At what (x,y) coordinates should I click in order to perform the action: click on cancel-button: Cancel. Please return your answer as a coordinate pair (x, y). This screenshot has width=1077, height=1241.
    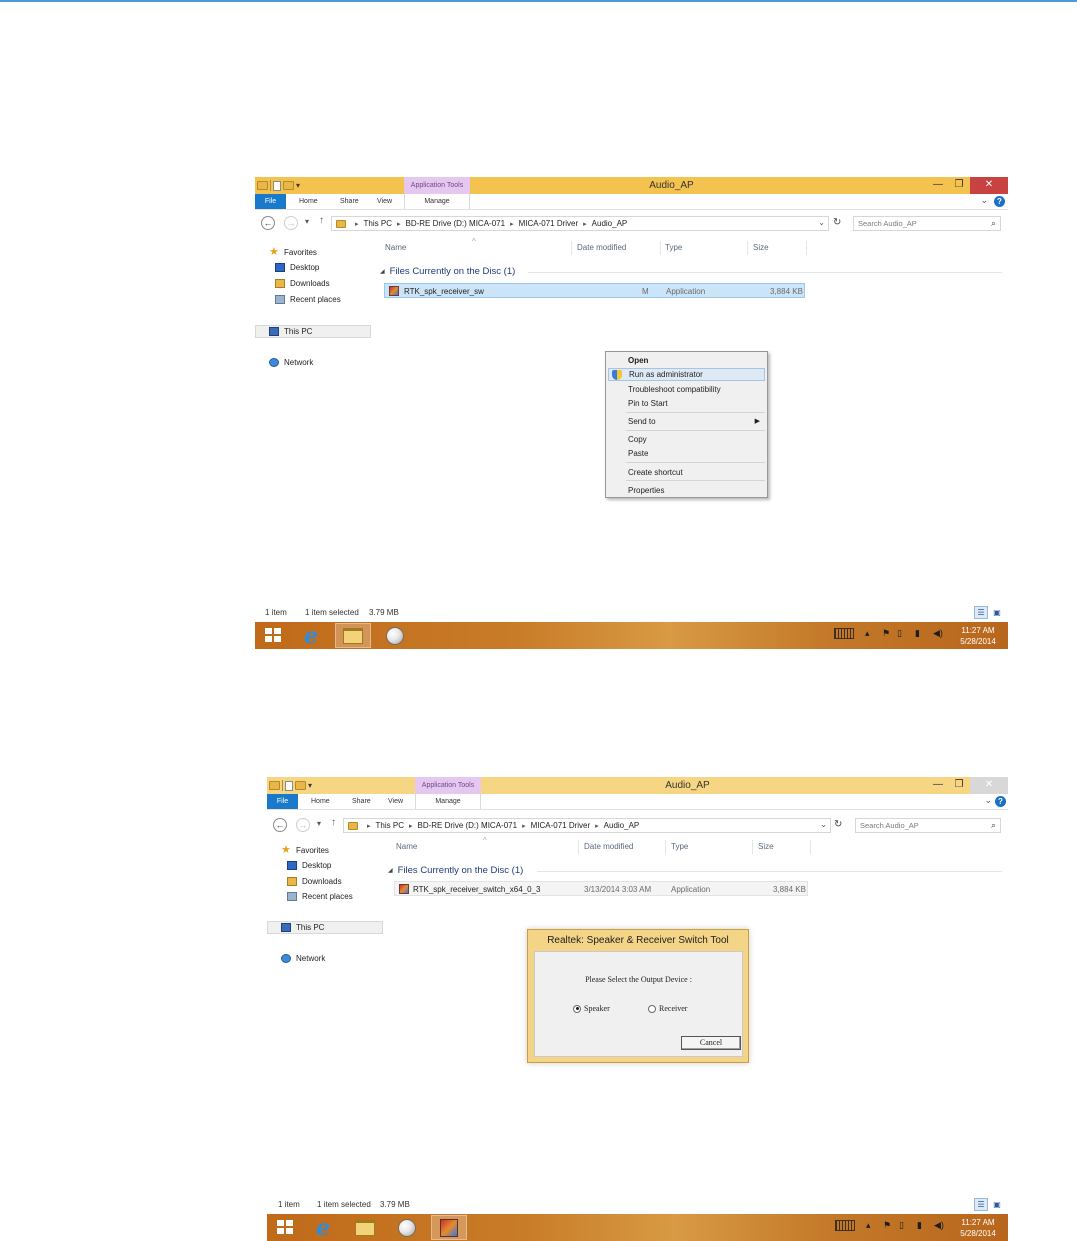
    Looking at the image, I should click on (711, 1043).